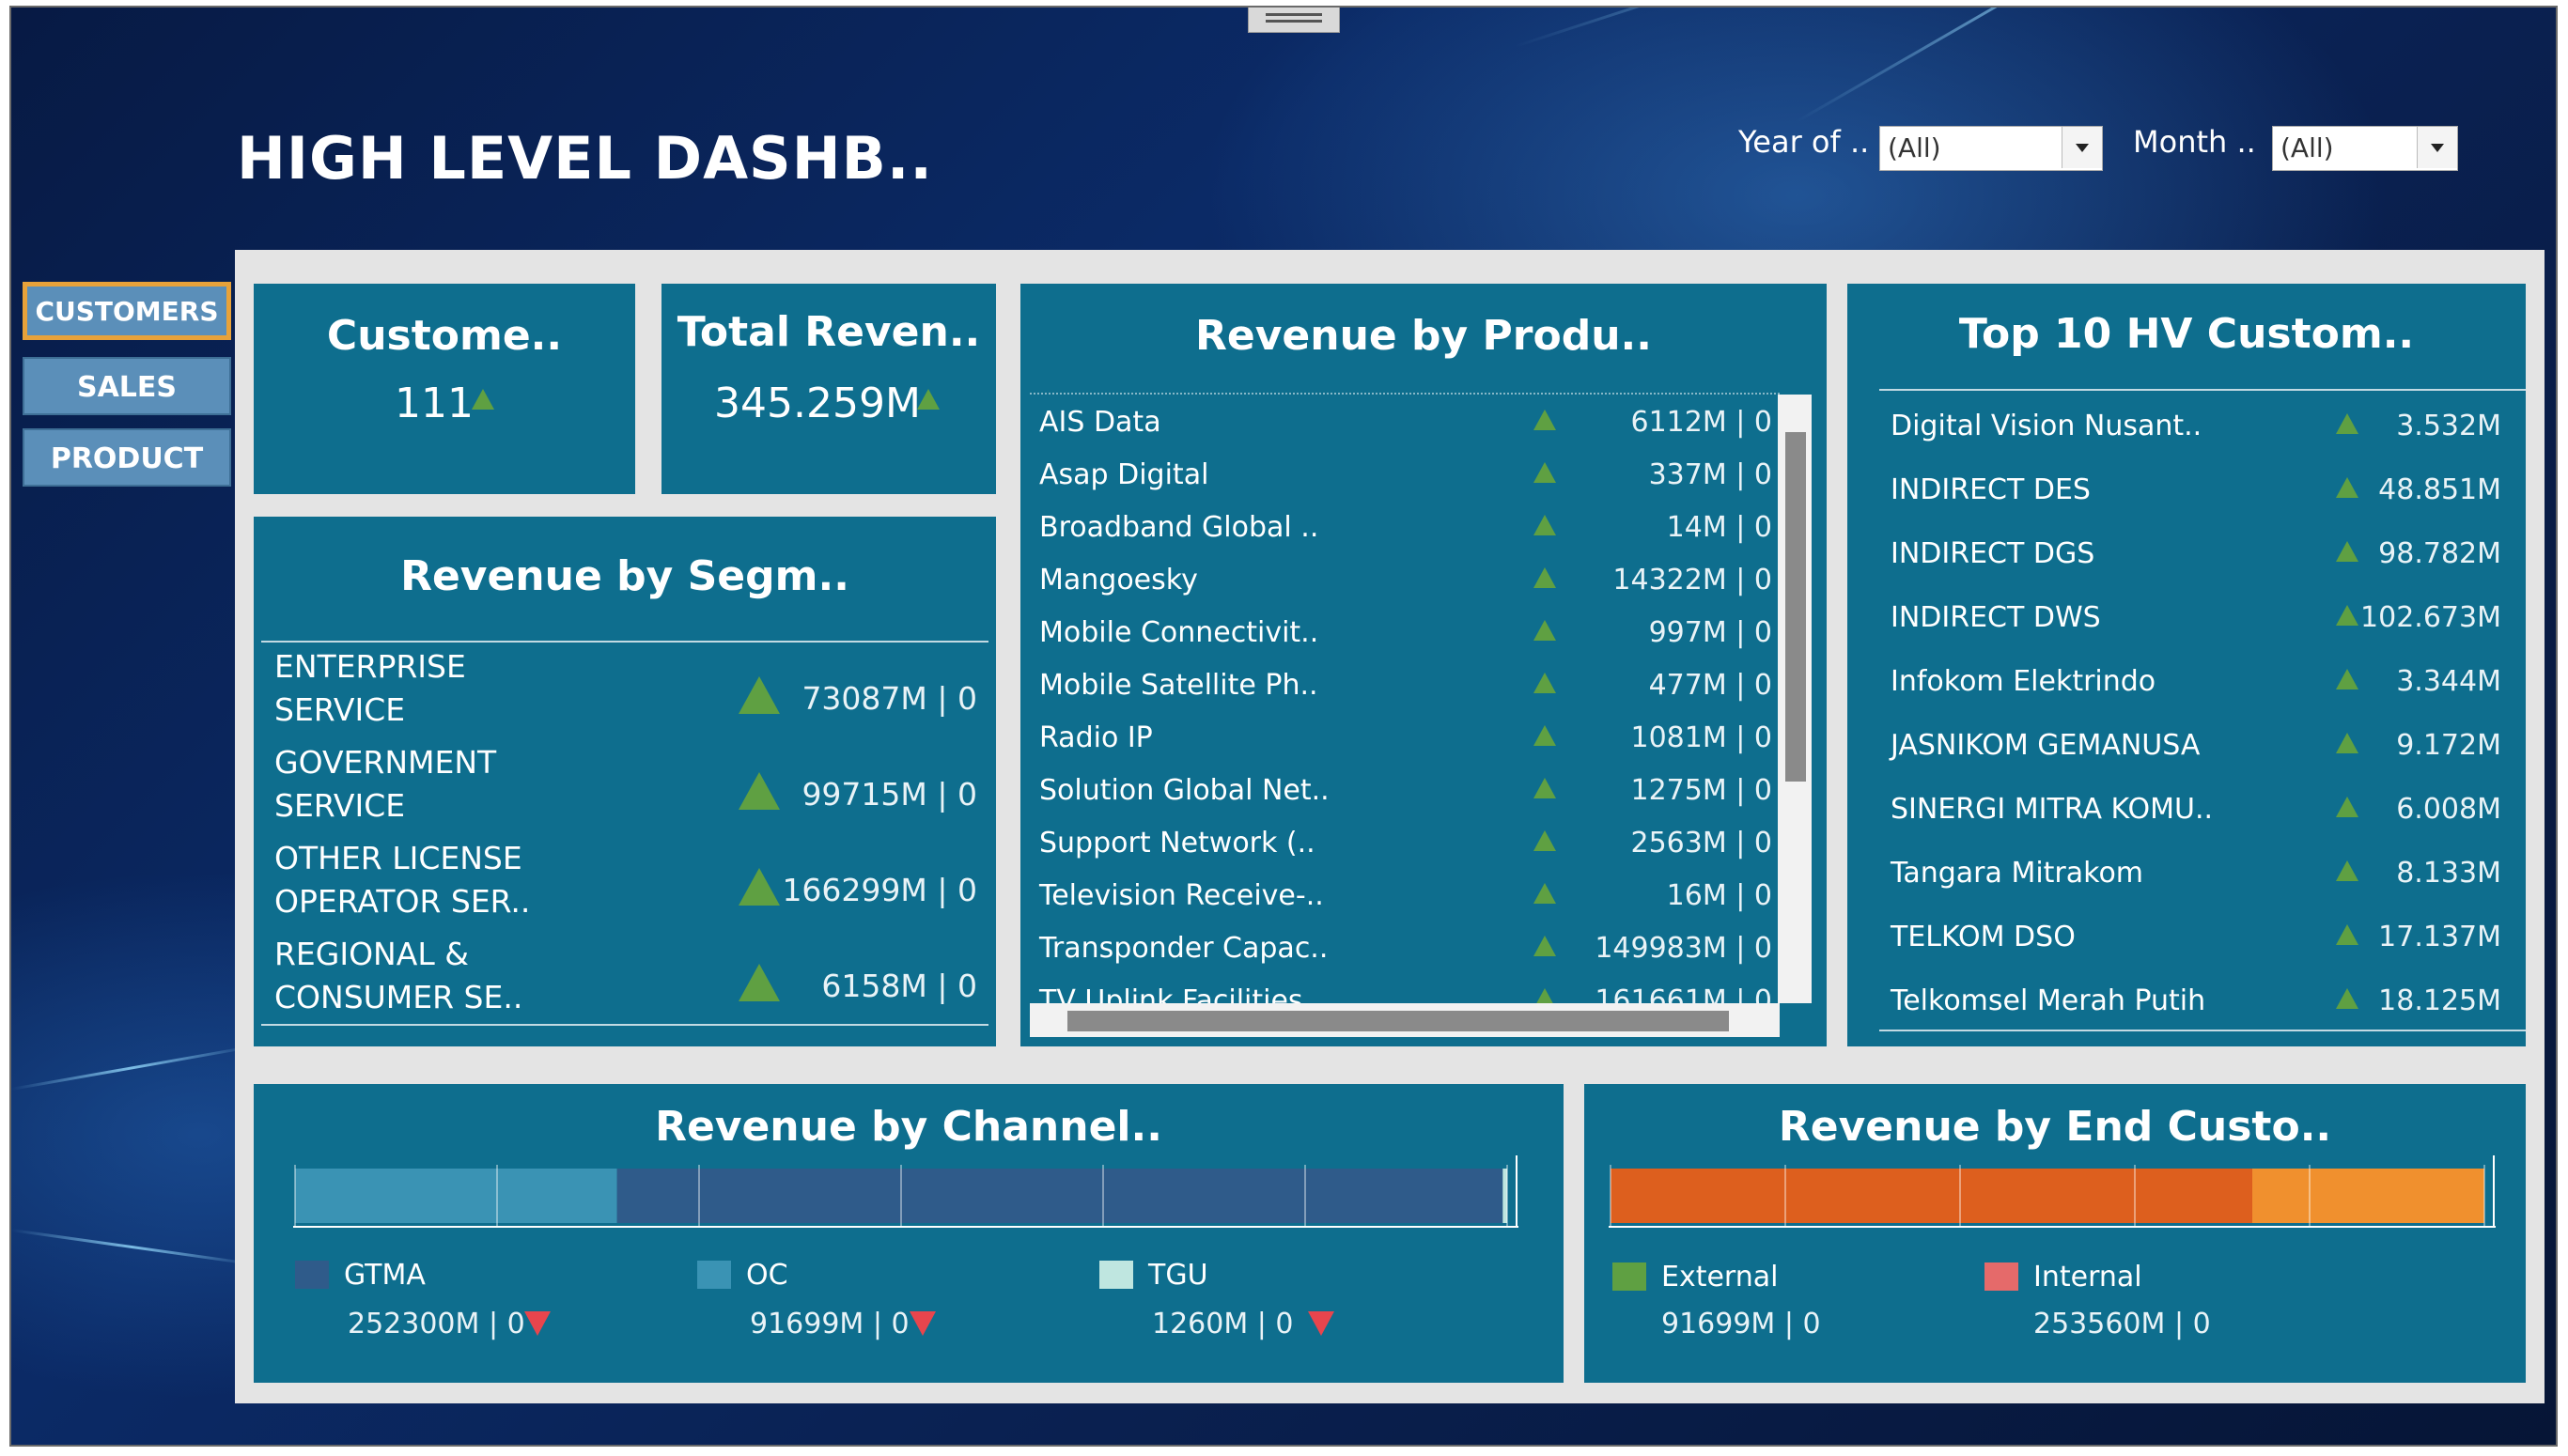  Describe the element at coordinates (1669, 580) in the screenshot. I see `product-value-amount: 14322M` at that location.